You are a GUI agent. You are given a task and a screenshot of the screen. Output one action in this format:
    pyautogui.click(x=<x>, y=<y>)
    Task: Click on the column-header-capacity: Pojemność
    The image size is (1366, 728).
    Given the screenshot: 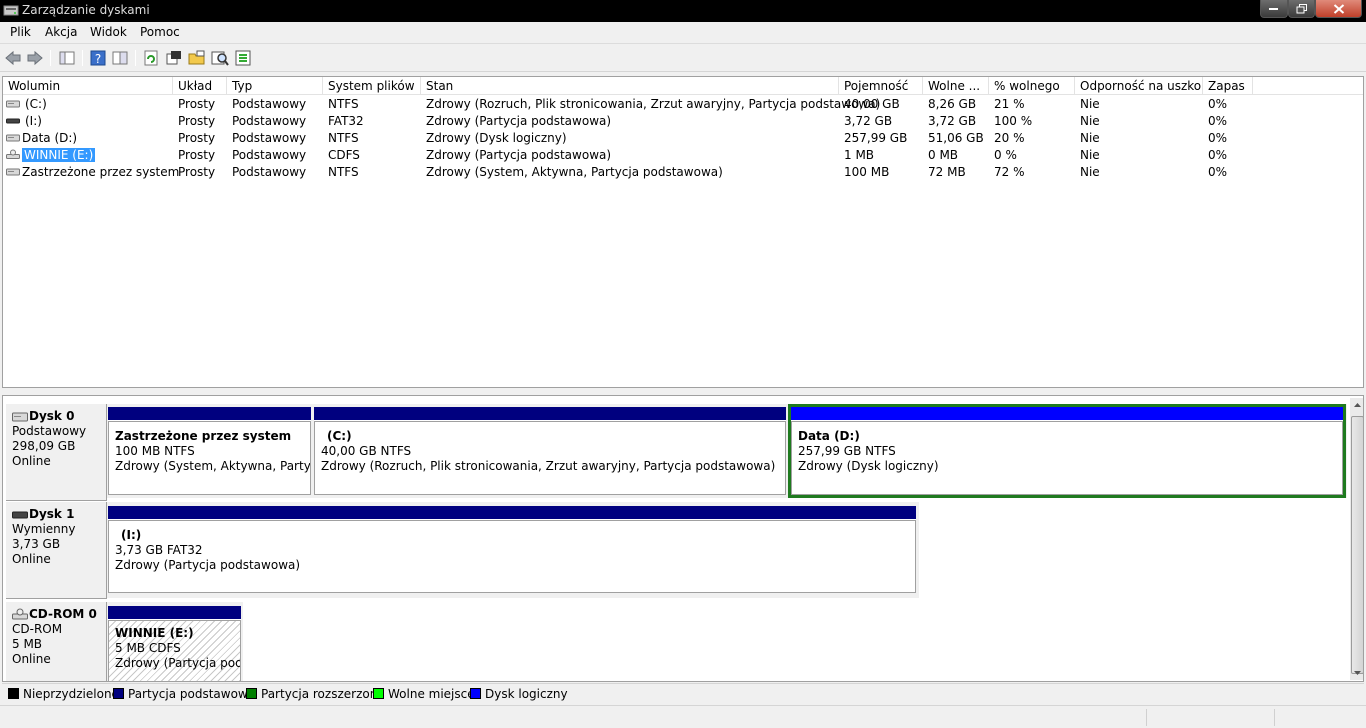 What is the action you would take?
    pyautogui.click(x=881, y=86)
    